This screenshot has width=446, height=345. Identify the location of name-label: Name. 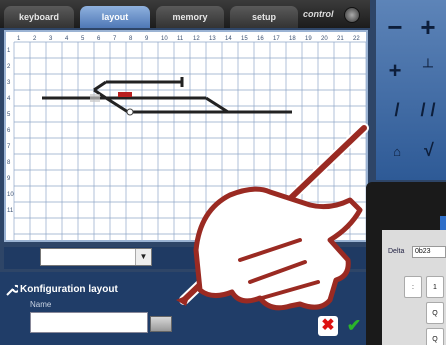
(41, 304).